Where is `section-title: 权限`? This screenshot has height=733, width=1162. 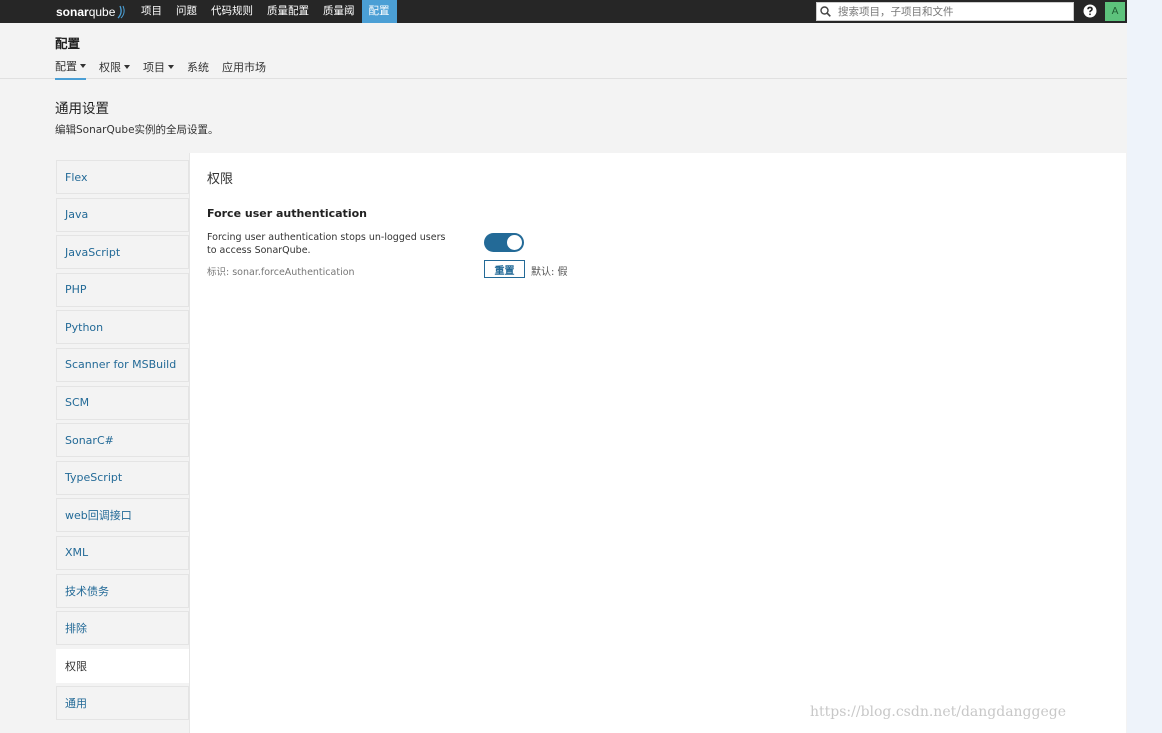
section-title: 权限 is located at coordinates (220, 179).